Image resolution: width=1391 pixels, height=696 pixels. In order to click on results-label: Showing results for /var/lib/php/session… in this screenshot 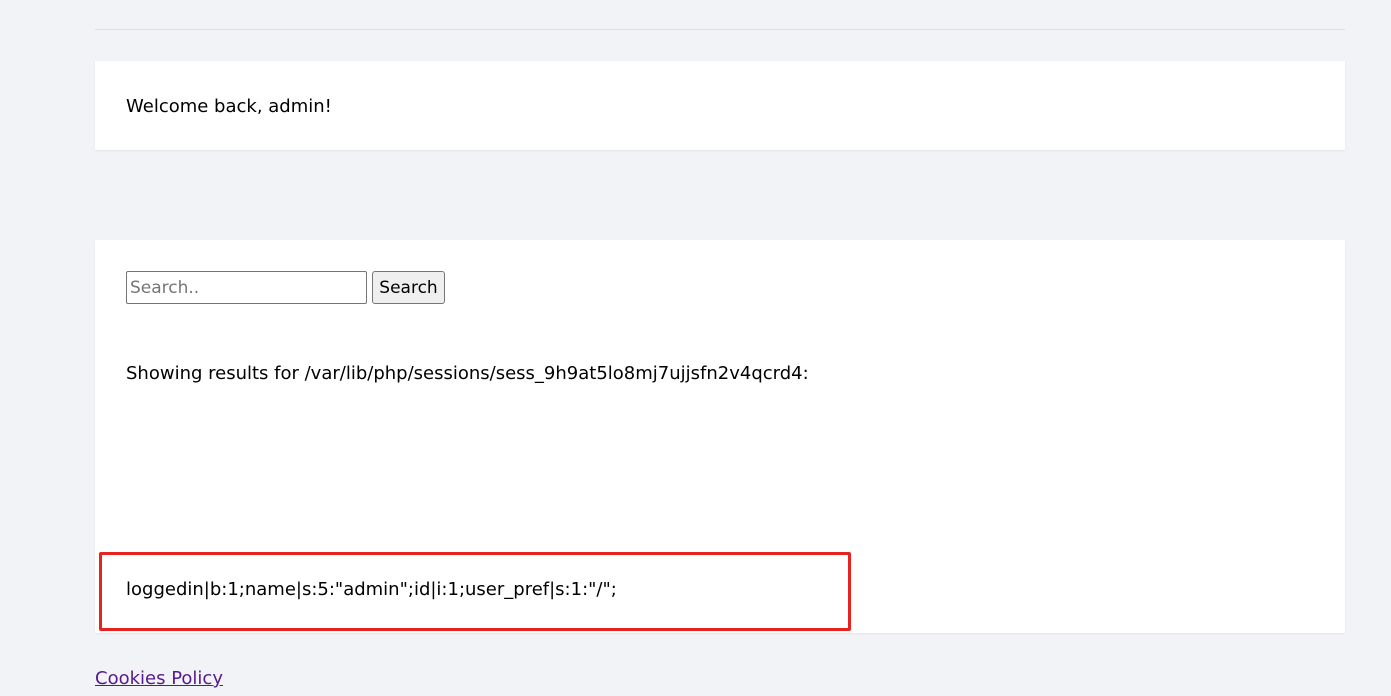, I will do `click(467, 373)`.